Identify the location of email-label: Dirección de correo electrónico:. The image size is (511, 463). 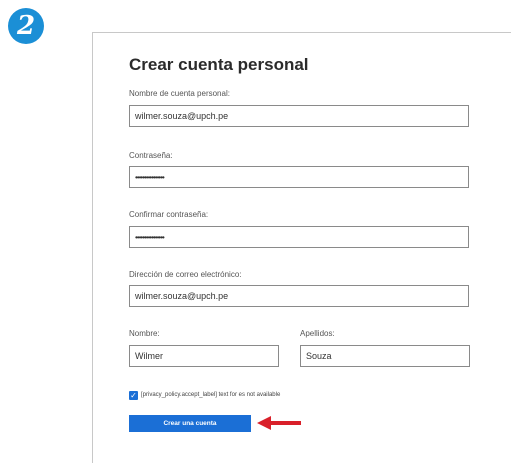
(185, 274).